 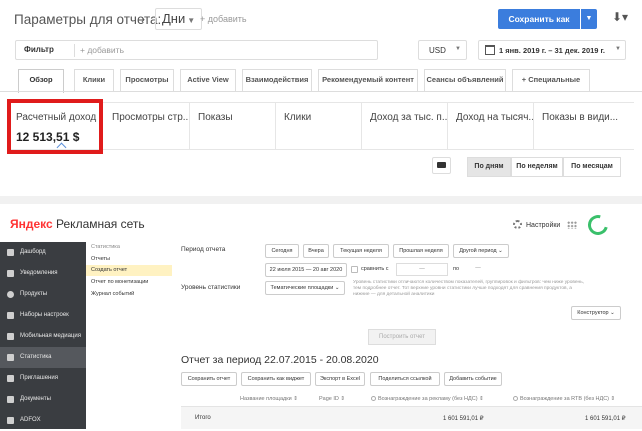 I want to click on granularity-weekly: По неделям, so click(x=537, y=167).